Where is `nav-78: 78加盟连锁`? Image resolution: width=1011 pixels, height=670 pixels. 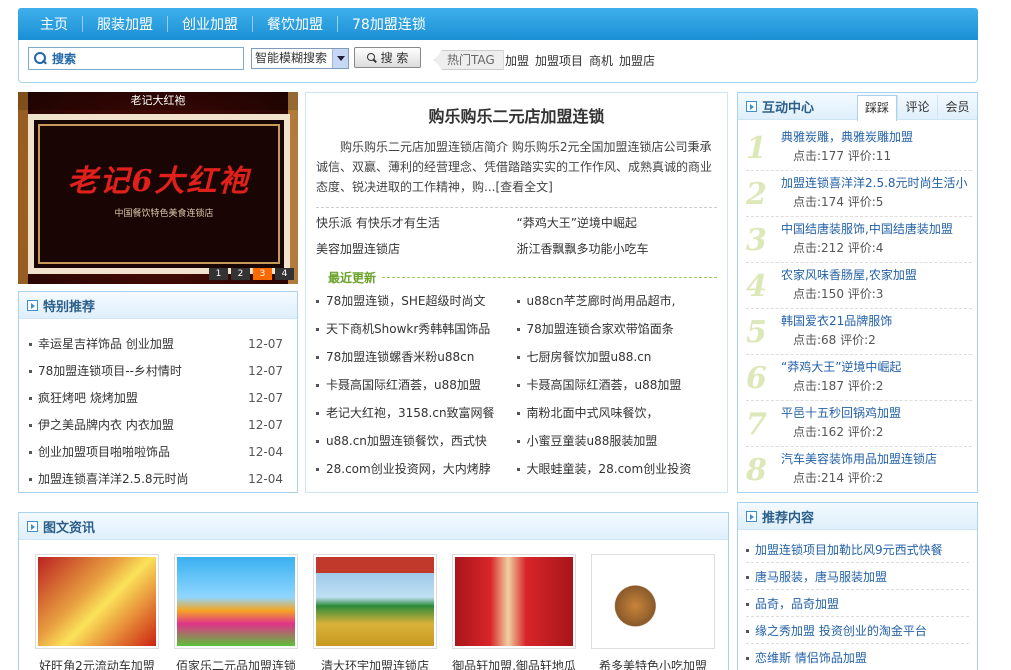 nav-78: 78加盟连锁 is located at coordinates (389, 24).